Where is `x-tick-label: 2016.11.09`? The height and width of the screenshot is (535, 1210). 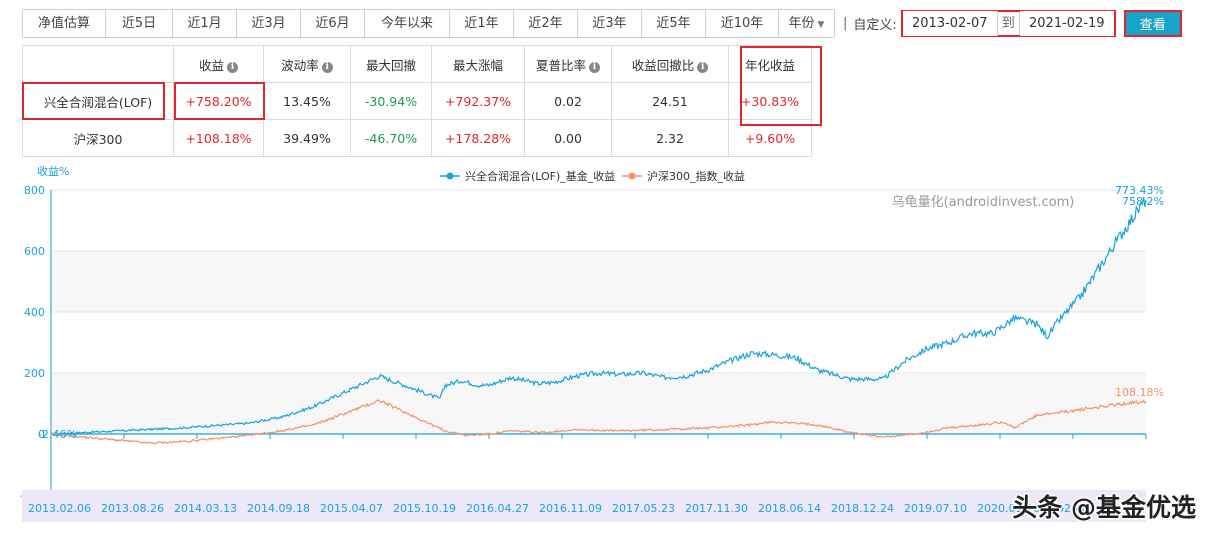
x-tick-label: 2016.11.09 is located at coordinates (570, 508).